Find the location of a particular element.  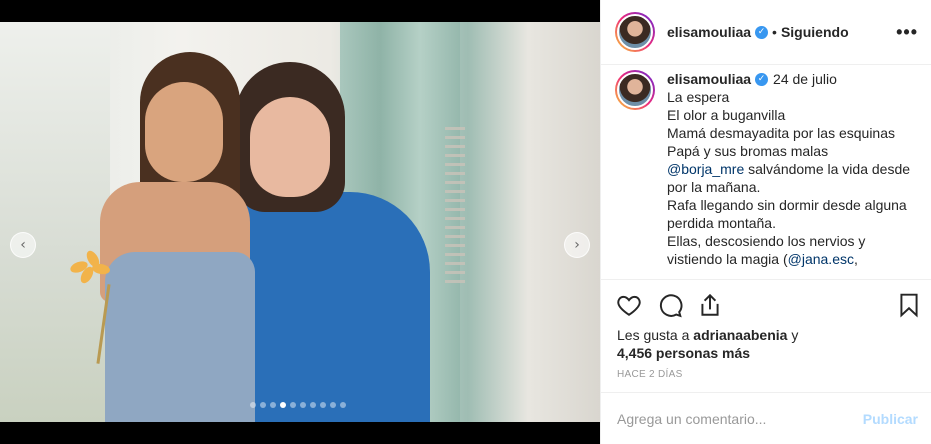

caption-username: elisamouliaa is located at coordinates (709, 79).